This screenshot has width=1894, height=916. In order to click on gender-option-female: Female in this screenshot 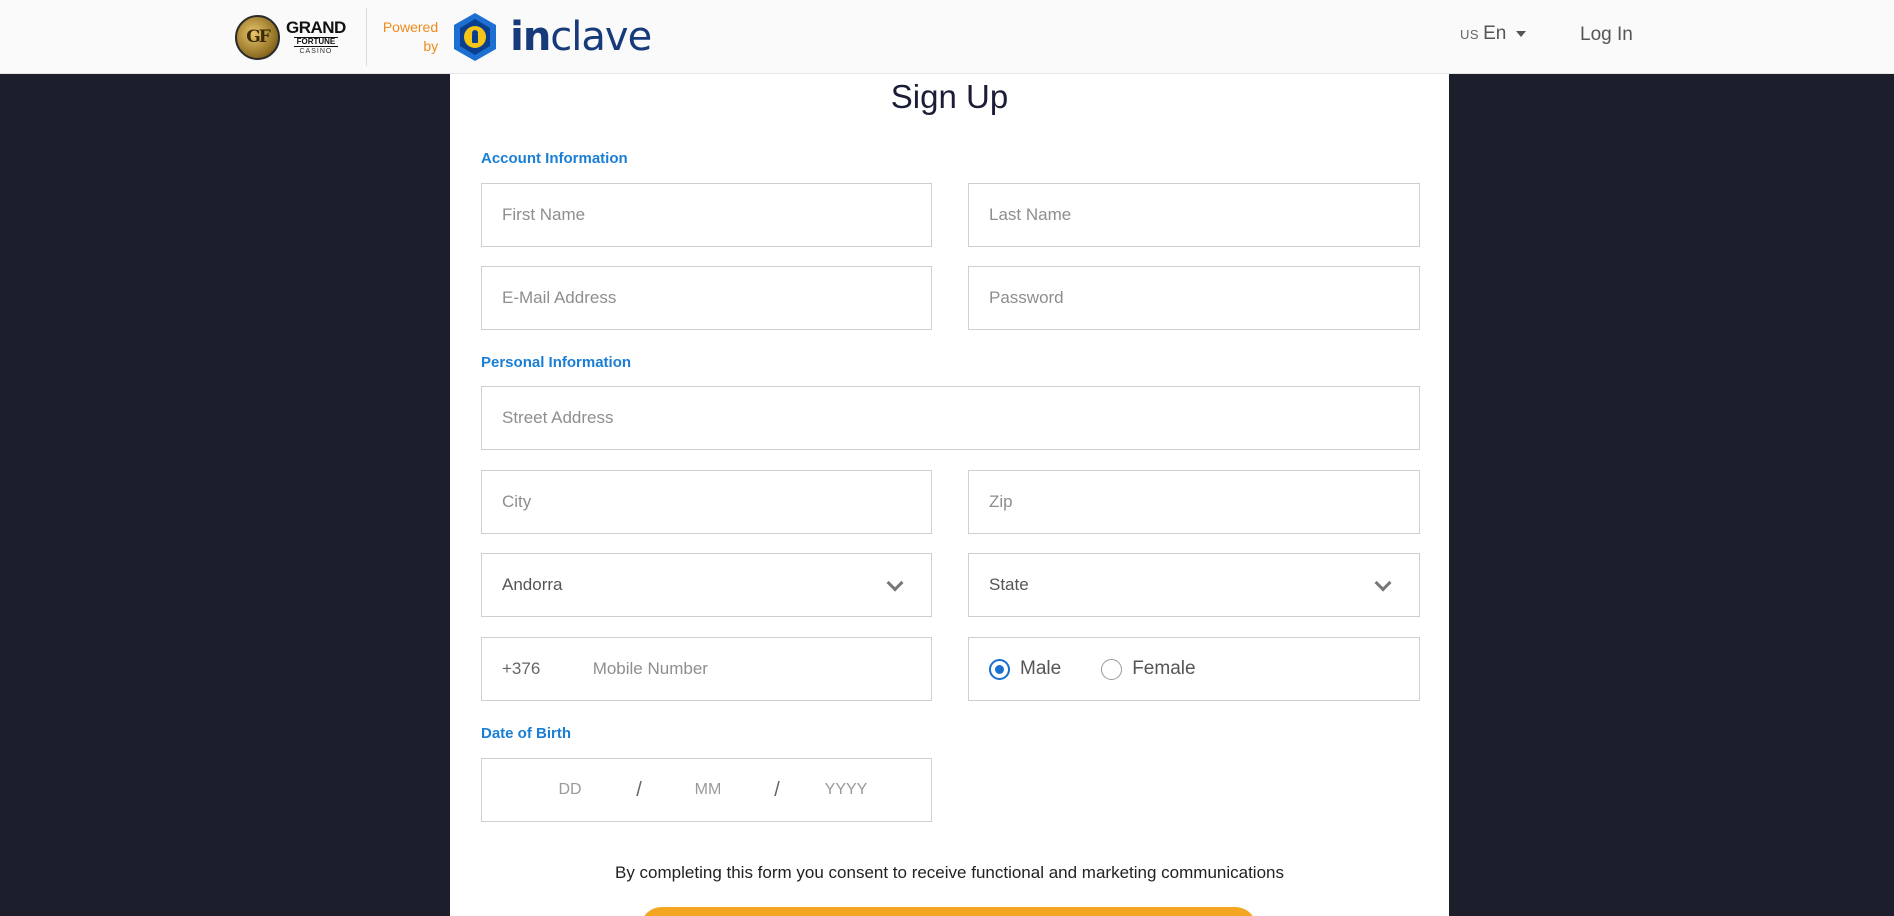, I will do `click(1148, 669)`.